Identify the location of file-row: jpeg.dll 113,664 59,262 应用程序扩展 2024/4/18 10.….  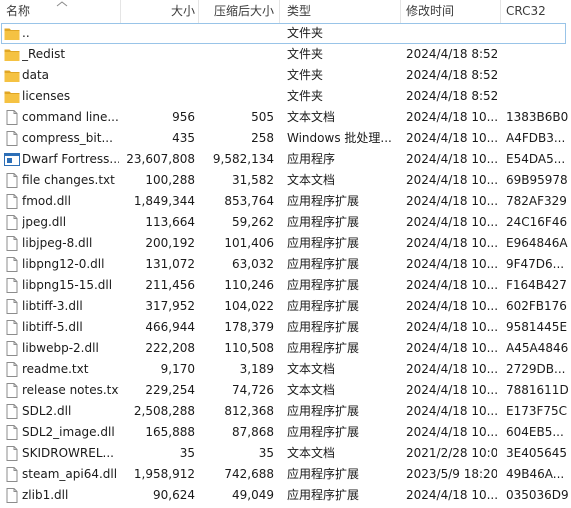
(285, 222).